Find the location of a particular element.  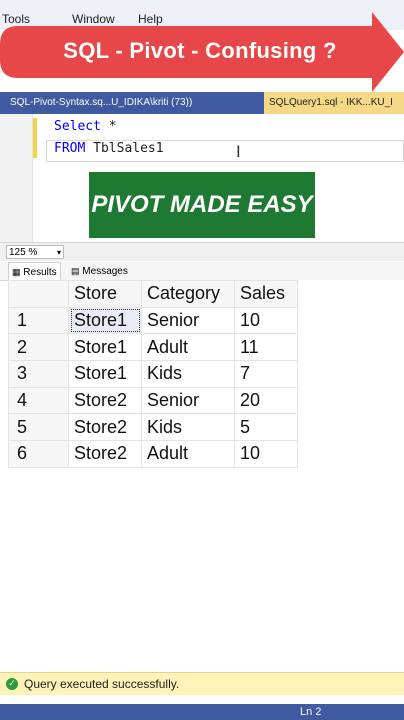

table-row: 1 Store1 Senior 10 is located at coordinates (153, 320).